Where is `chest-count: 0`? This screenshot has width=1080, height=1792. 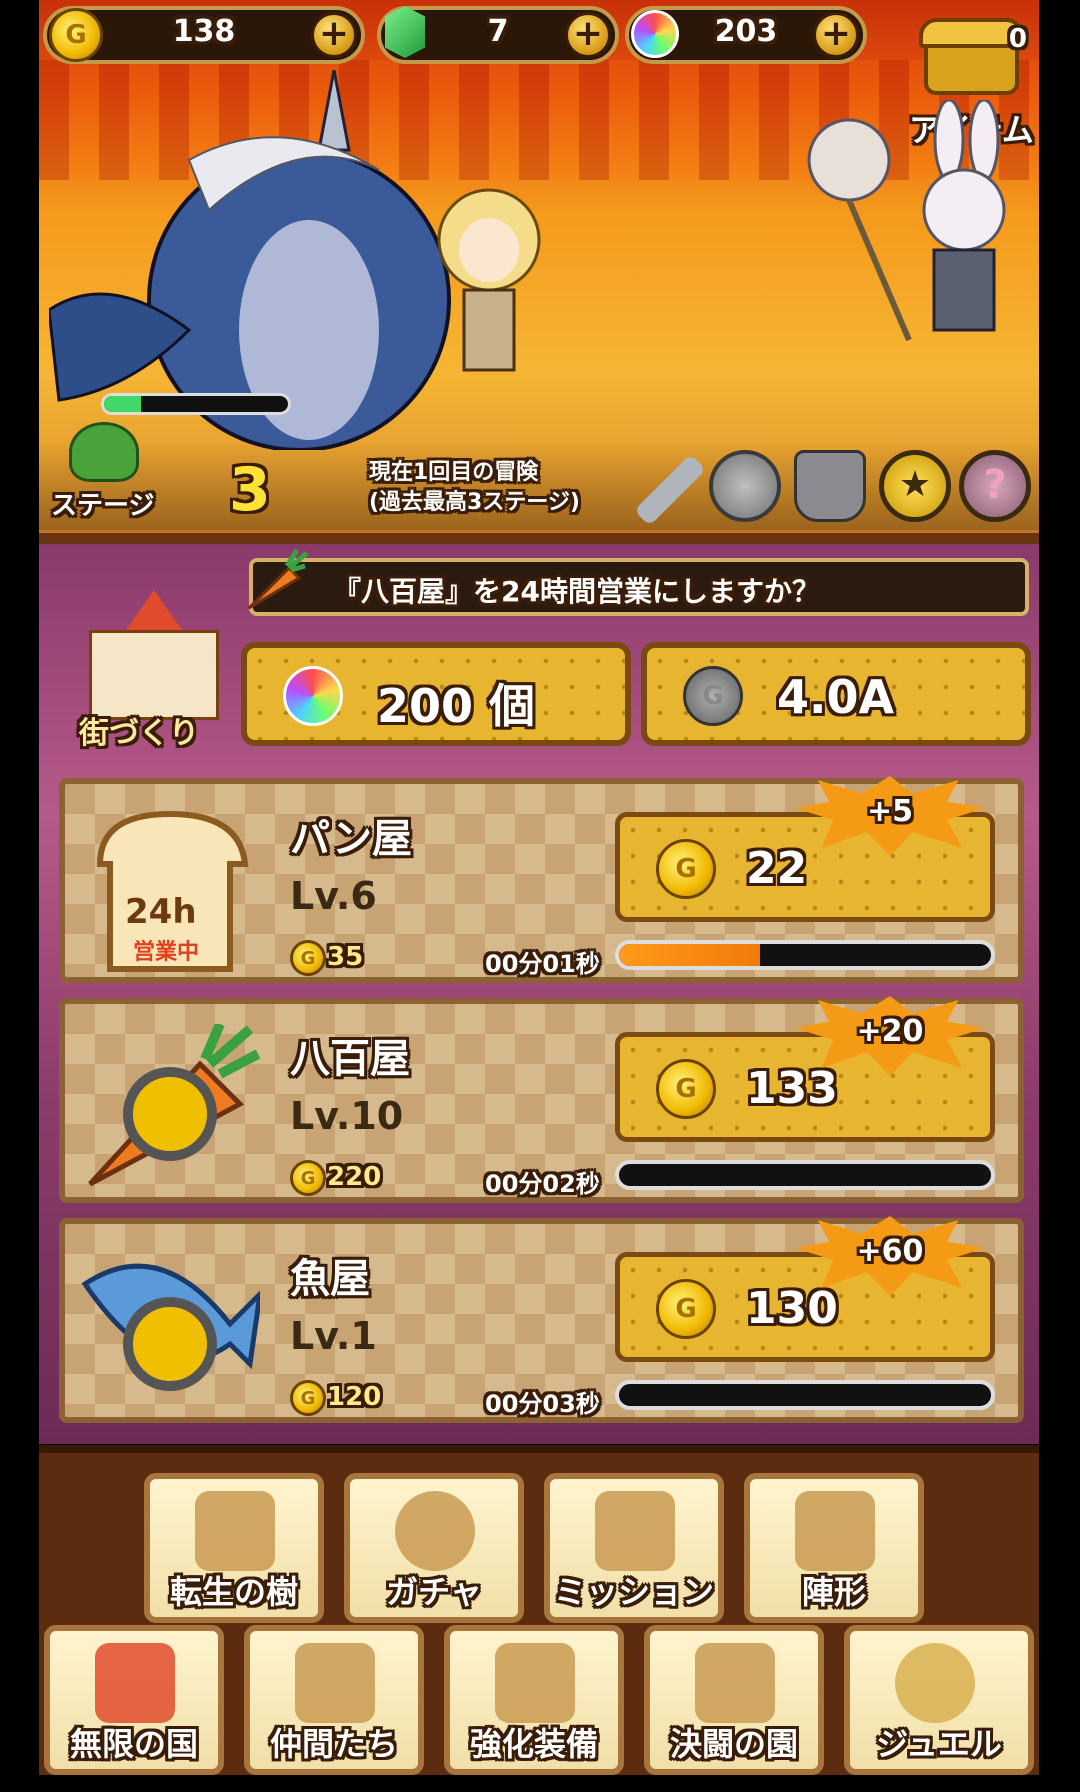 chest-count: 0 is located at coordinates (1017, 39).